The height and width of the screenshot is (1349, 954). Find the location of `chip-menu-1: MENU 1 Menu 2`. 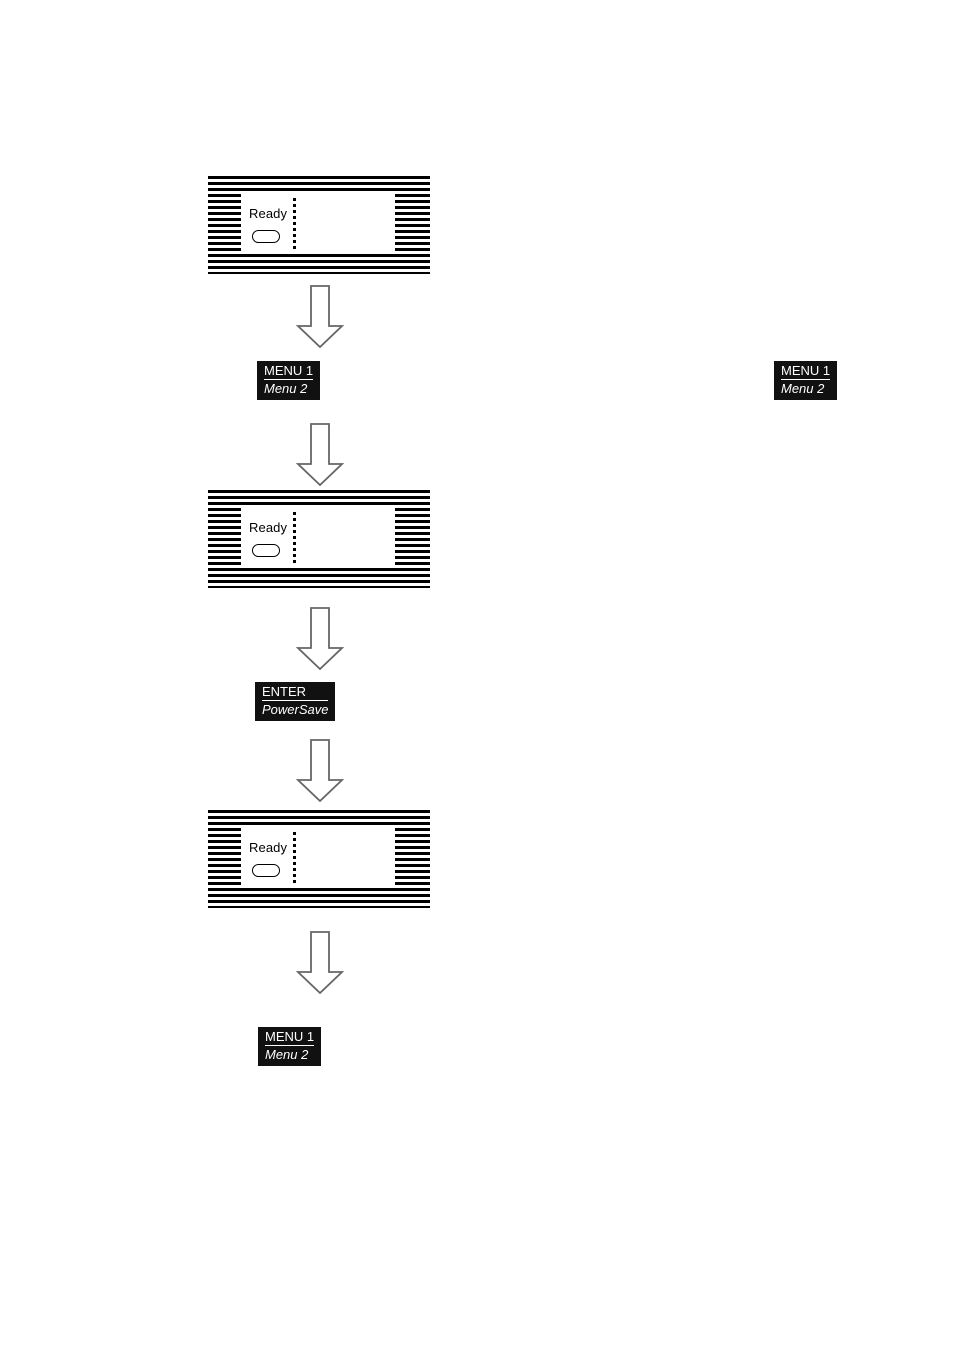

chip-menu-1: MENU 1 Menu 2 is located at coordinates (289, 381).